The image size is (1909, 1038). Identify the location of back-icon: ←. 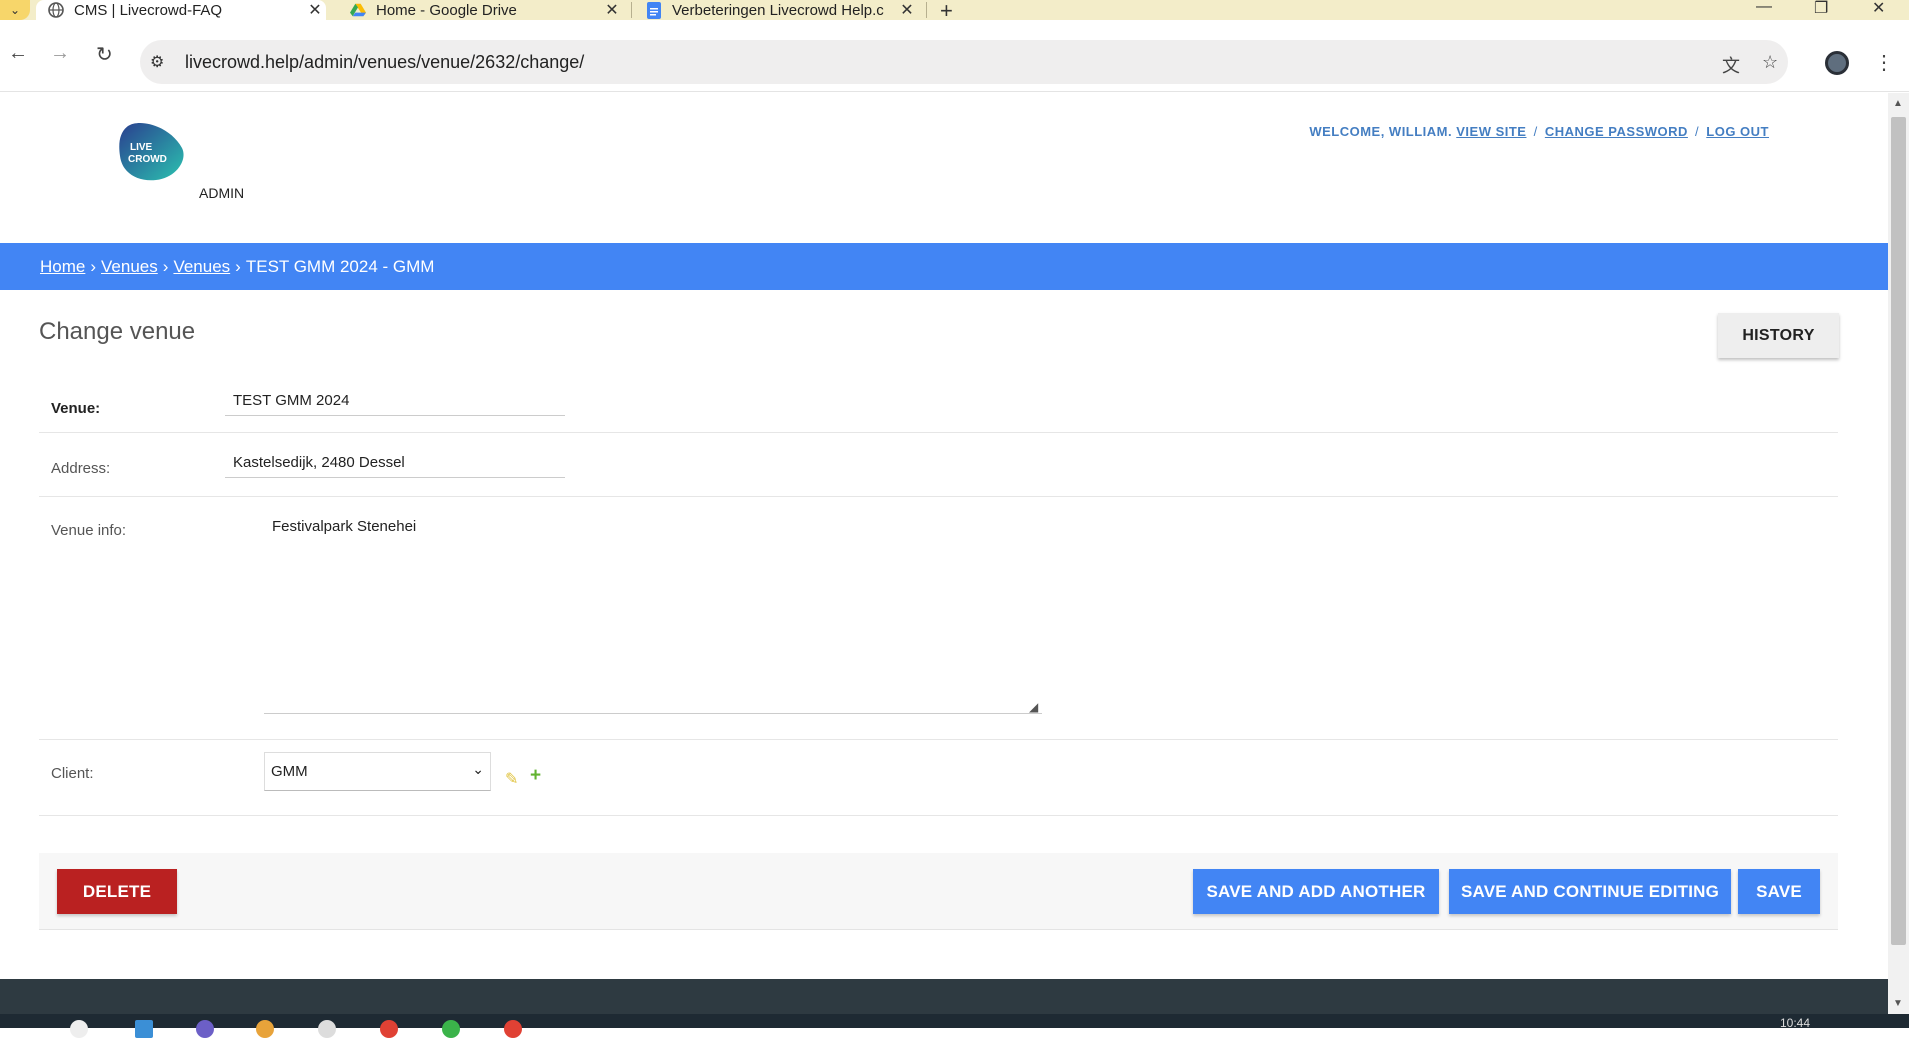
(18, 53).